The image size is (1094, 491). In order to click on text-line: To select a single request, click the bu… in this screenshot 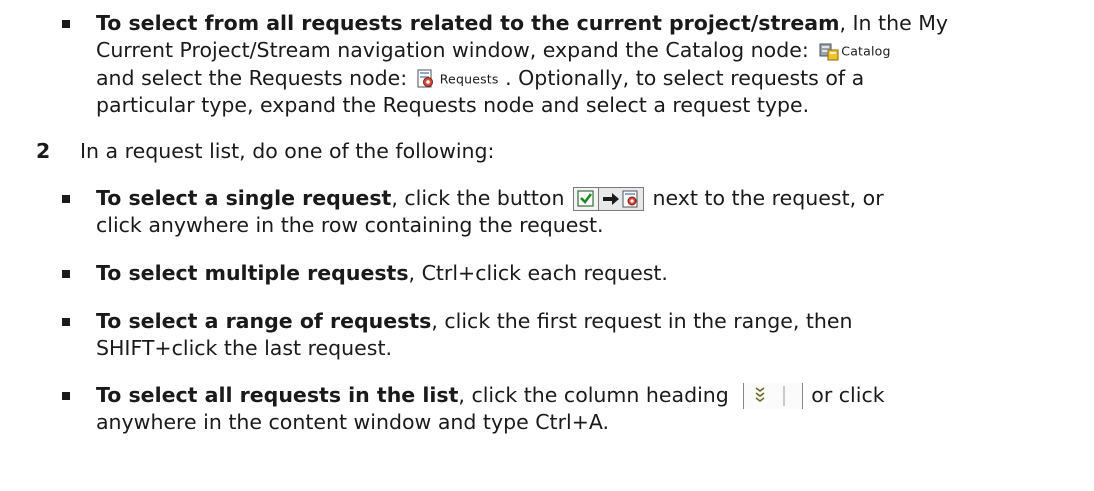, I will do `click(586, 198)`.